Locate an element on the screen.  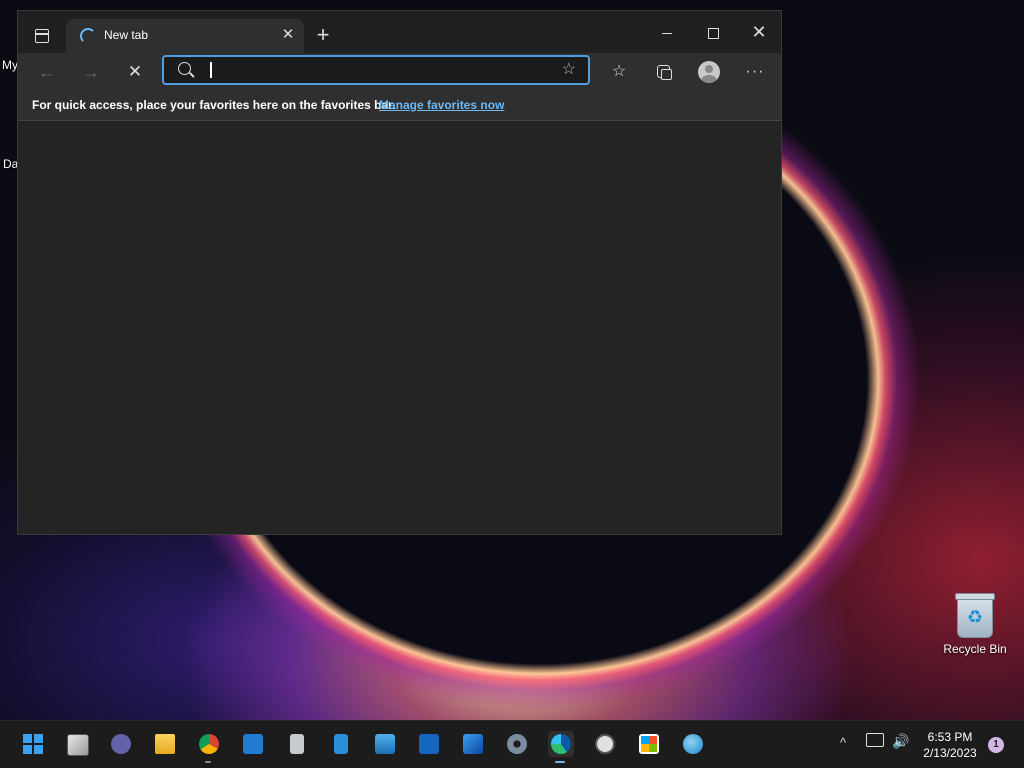
stop-loading-button: ✕ is located at coordinates (135, 72).